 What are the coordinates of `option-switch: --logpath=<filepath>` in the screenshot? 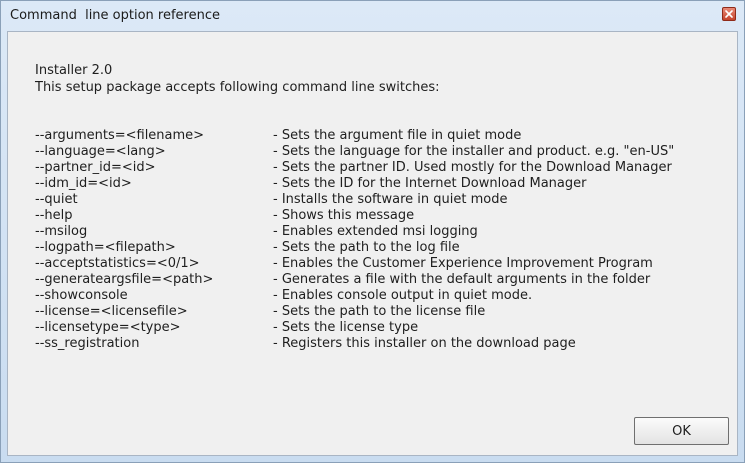 It's located at (105, 247).